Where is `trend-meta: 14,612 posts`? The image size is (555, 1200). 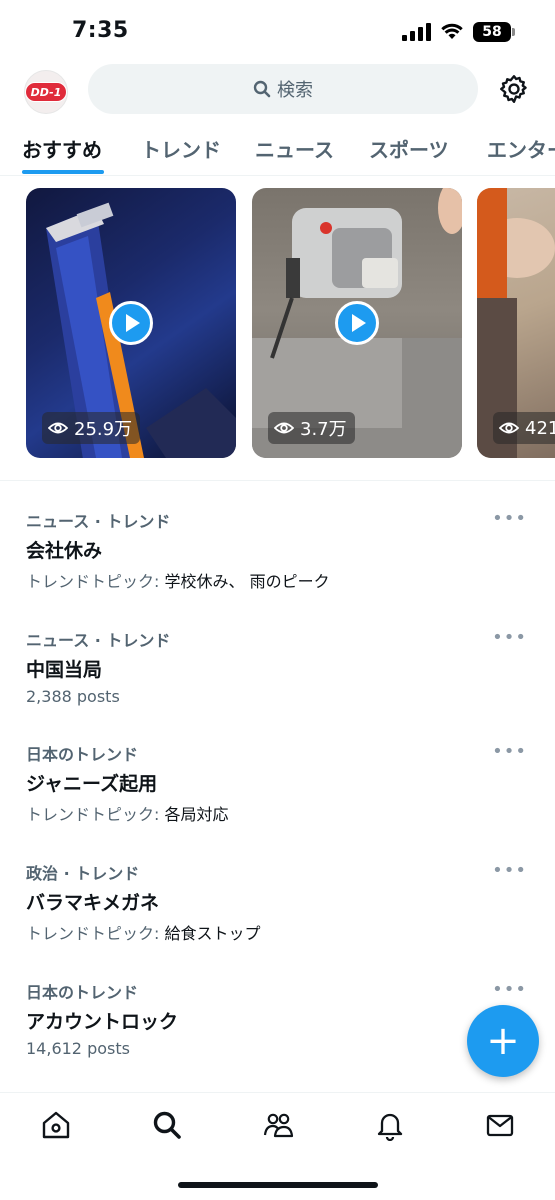 trend-meta: 14,612 posts is located at coordinates (78, 1048).